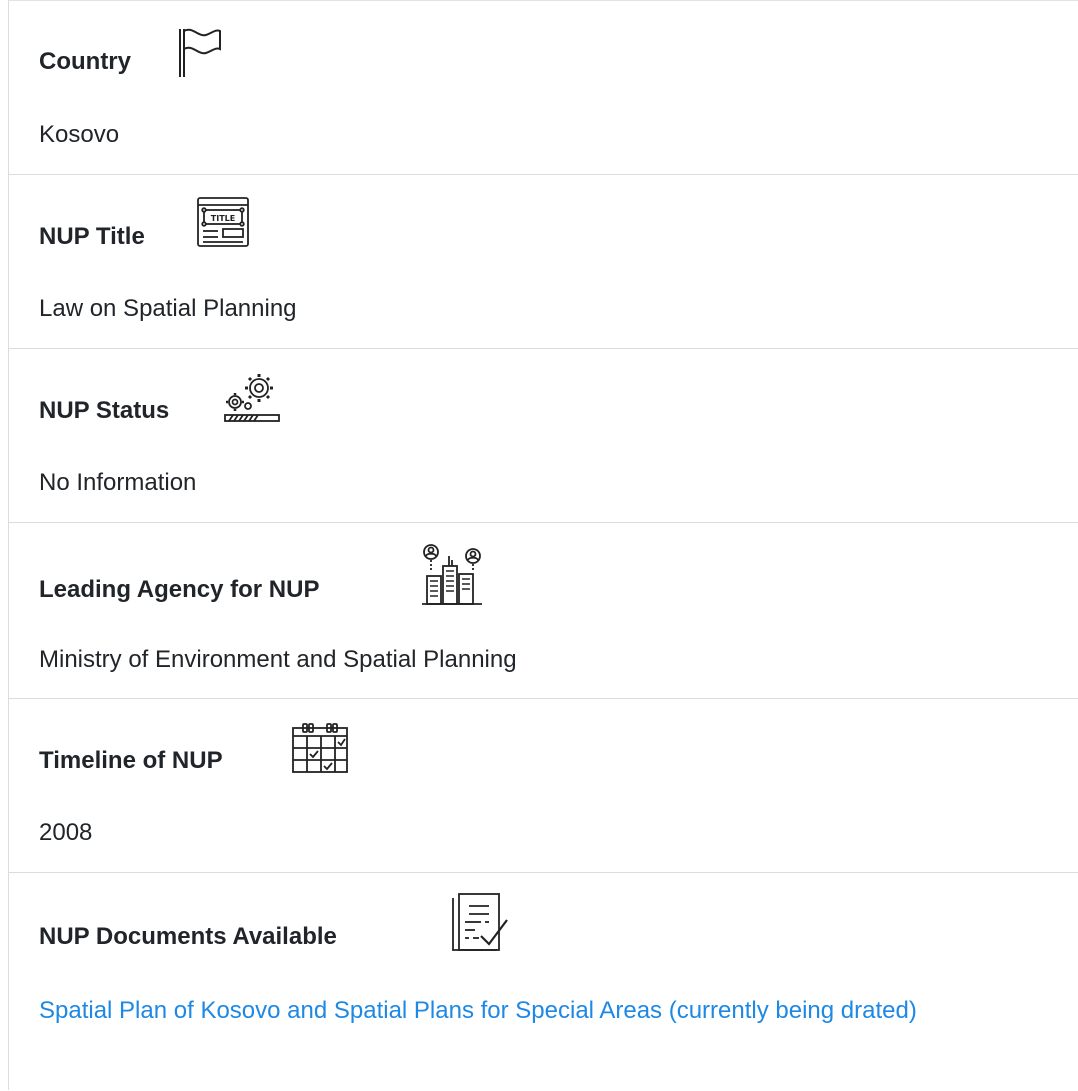 The image size is (1078, 1091). What do you see at coordinates (92, 236) in the screenshot?
I see `nup-title-label: NUP Title` at bounding box center [92, 236].